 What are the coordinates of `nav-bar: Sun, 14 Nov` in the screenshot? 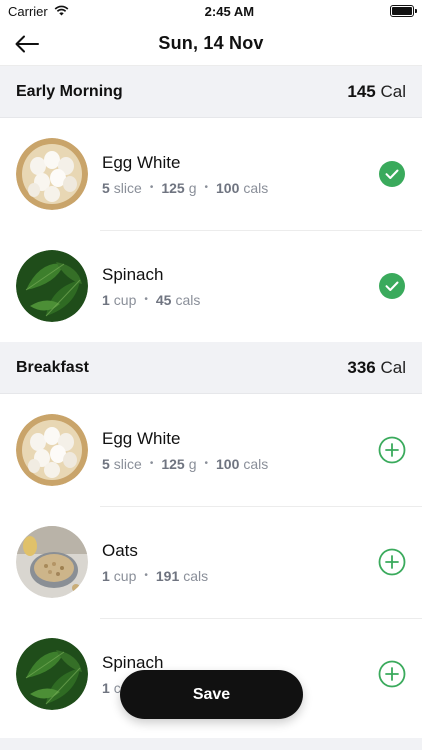 It's located at (211, 44).